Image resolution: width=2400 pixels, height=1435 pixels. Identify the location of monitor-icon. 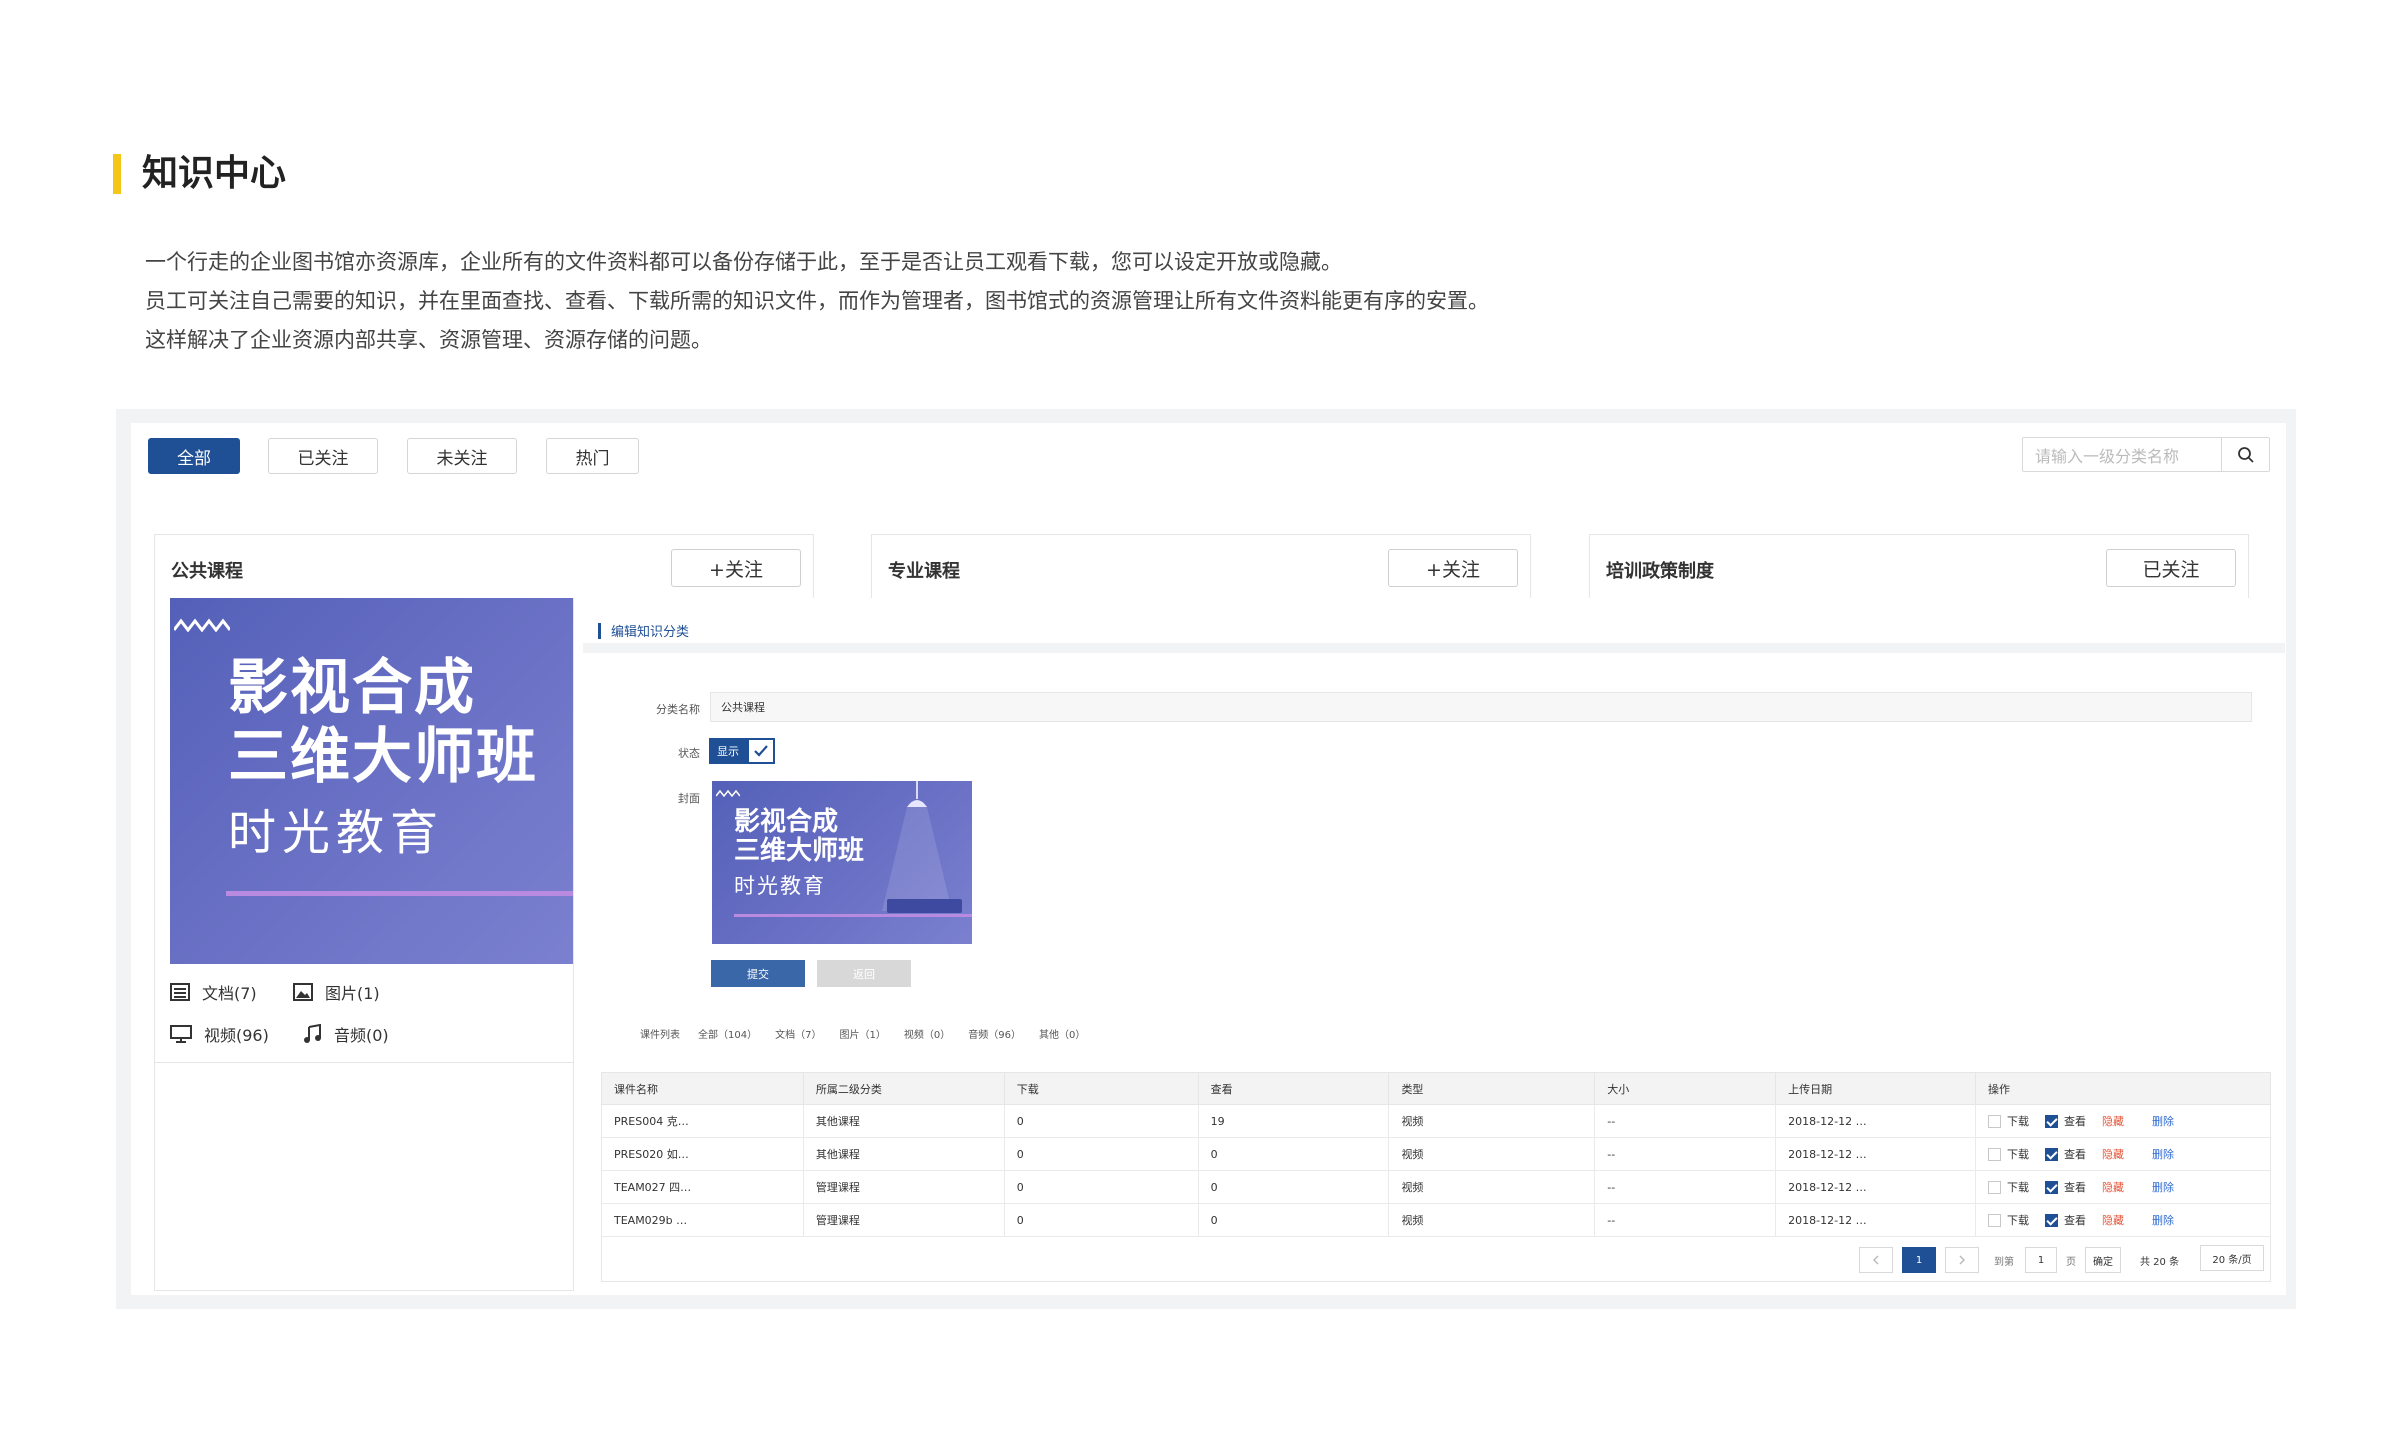
(181, 1034).